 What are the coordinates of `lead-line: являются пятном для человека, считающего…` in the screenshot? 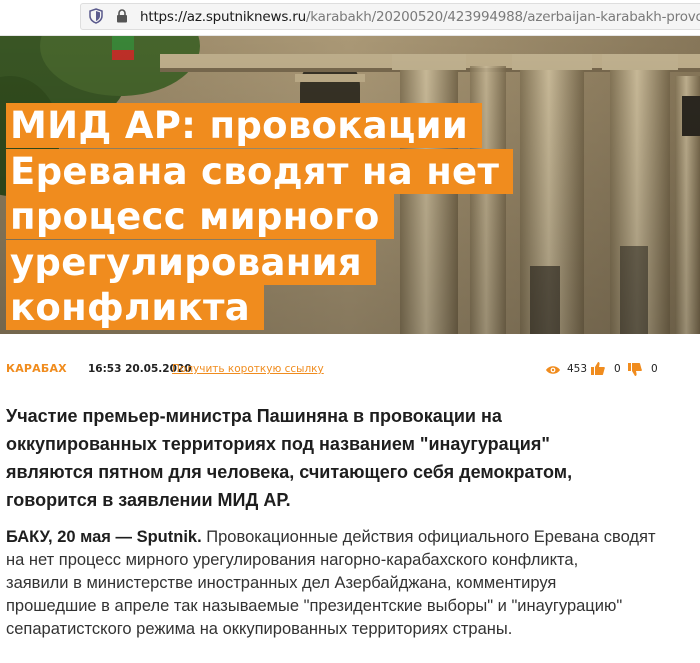 It's located at (289, 472).